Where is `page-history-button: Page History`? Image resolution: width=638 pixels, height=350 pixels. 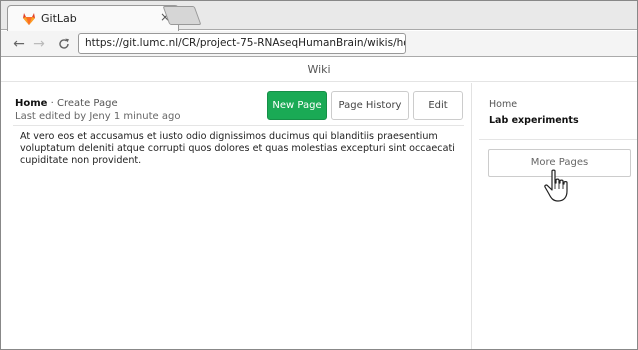 page-history-button: Page History is located at coordinates (370, 105).